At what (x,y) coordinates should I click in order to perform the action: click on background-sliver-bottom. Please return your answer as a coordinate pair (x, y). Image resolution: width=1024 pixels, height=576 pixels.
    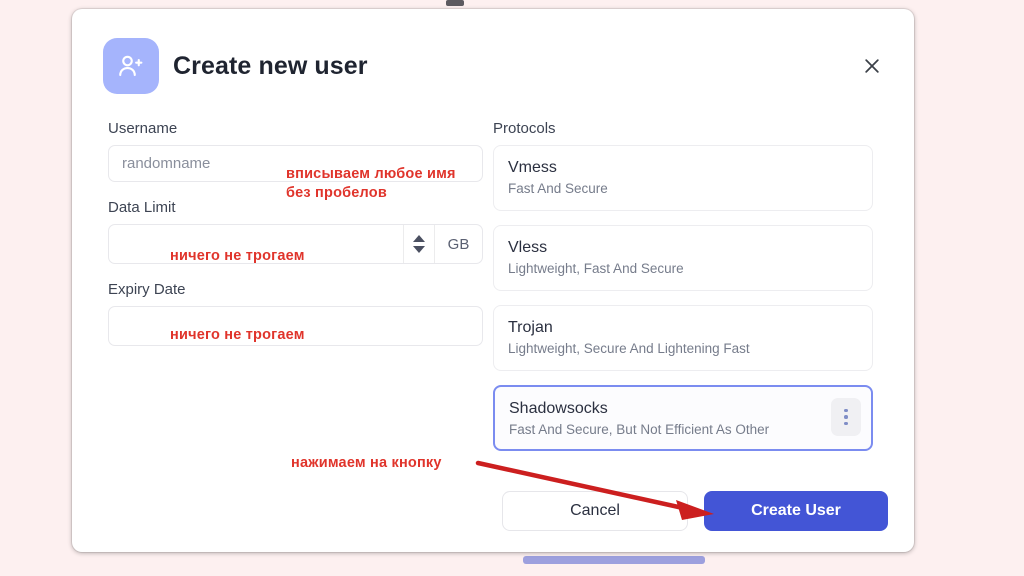
    Looking at the image, I should click on (614, 560).